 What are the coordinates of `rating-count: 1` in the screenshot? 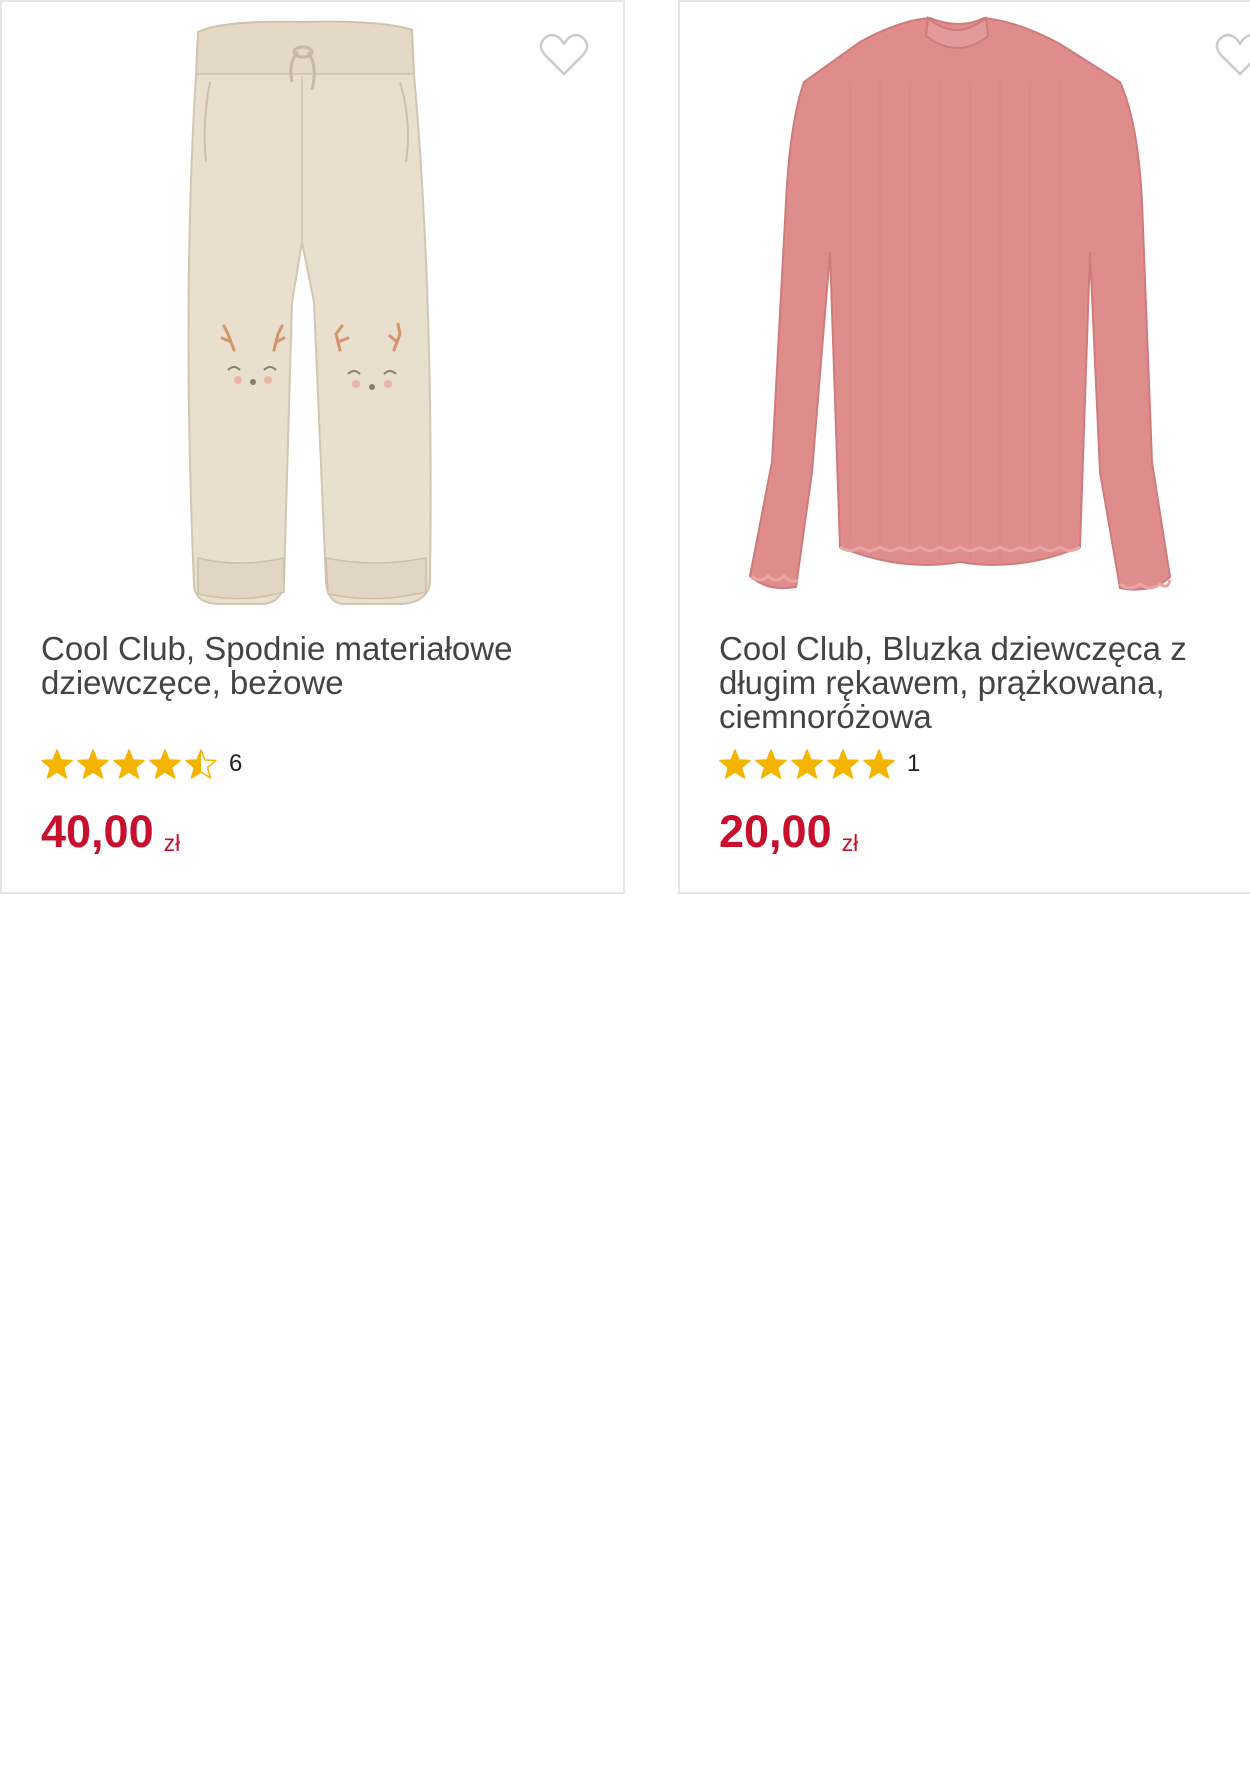 It's located at (914, 763).